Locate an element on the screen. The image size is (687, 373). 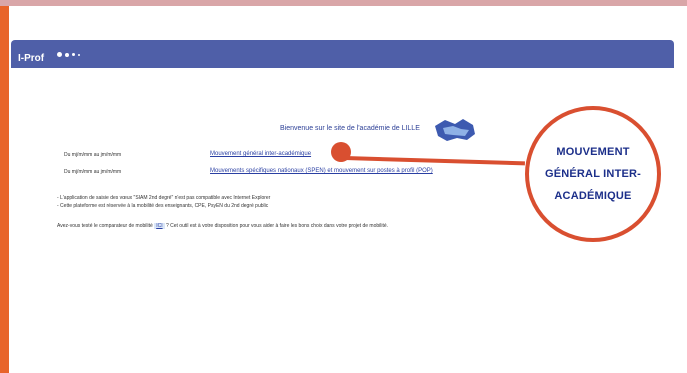
academy-map-logo is located at coordinates (455, 130).